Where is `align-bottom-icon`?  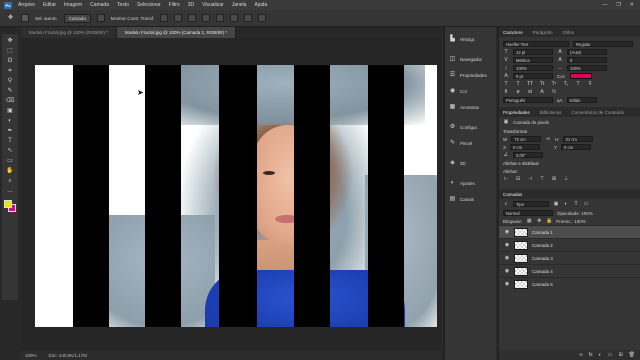 align-bottom-icon is located at coordinates (234, 18).